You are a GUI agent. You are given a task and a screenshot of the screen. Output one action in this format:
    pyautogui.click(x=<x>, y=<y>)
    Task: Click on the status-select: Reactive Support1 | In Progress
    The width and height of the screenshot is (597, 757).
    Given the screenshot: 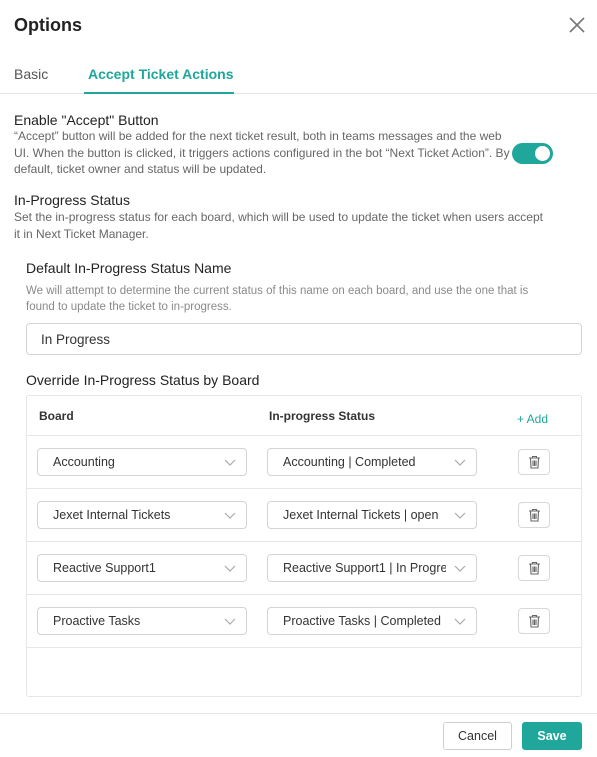 What is the action you would take?
    pyautogui.click(x=372, y=568)
    